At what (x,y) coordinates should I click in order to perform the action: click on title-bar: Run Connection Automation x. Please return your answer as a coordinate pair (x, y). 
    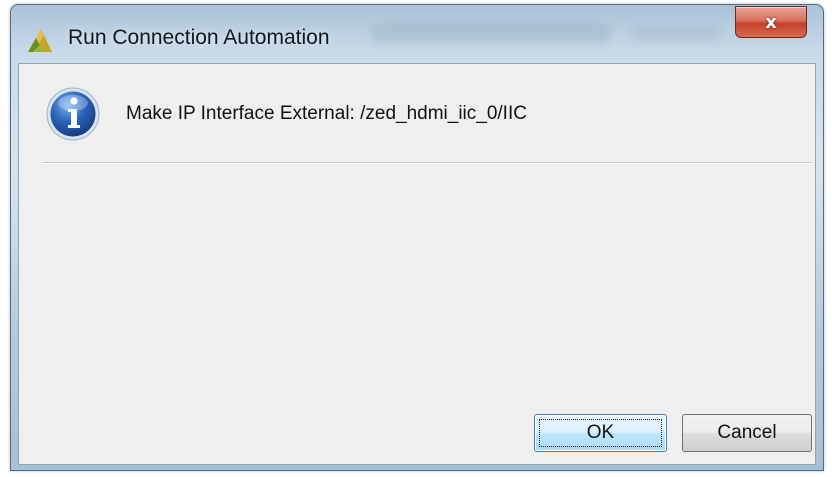
    Looking at the image, I should click on (417, 35).